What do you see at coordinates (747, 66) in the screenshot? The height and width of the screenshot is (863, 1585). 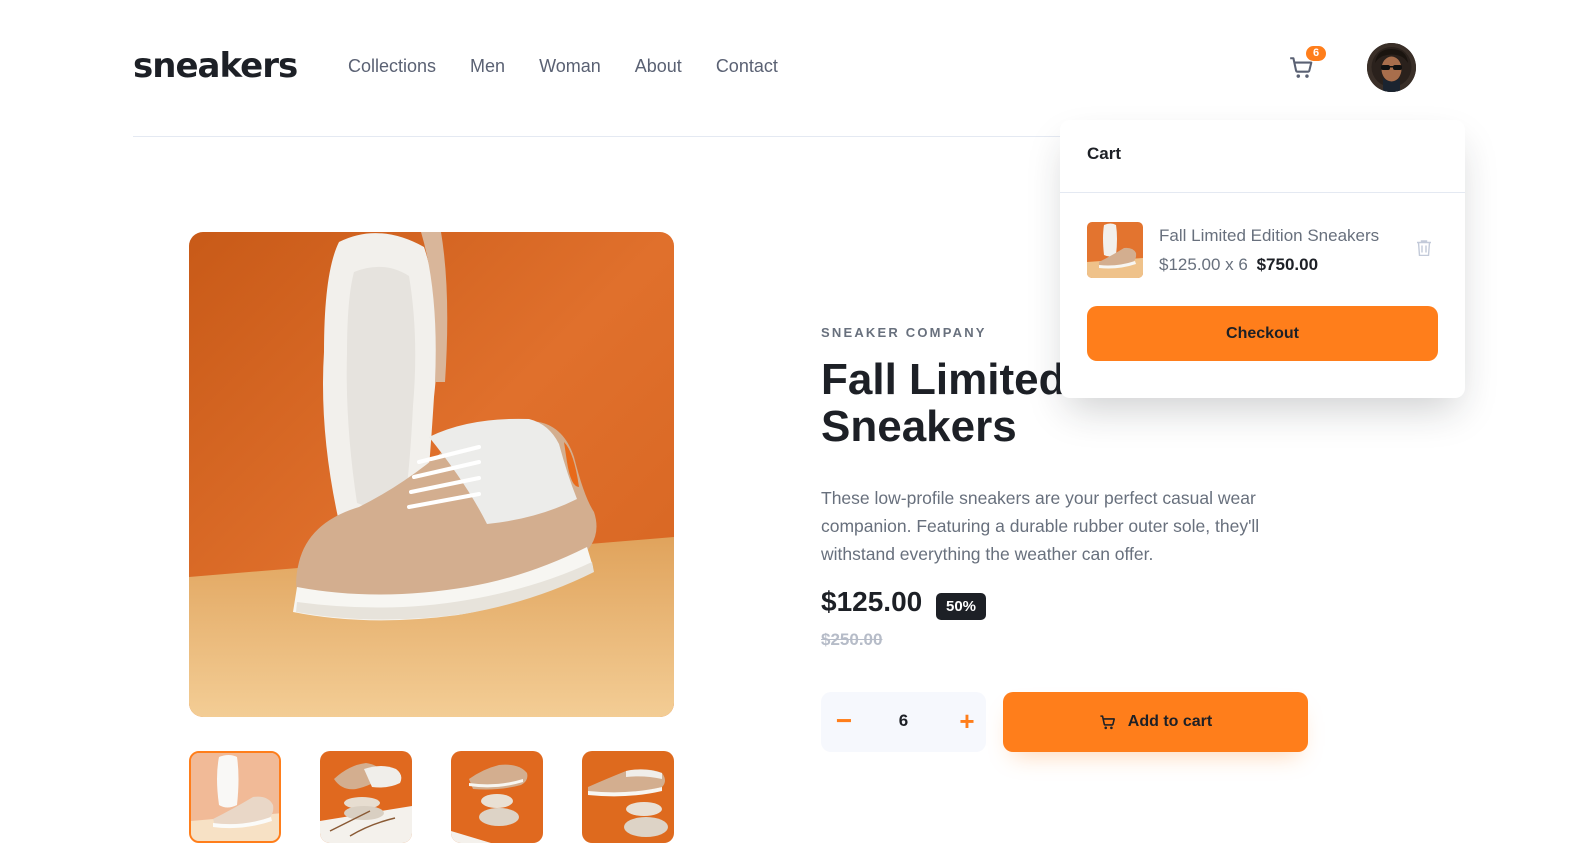 I see `nav-contact: Contact` at bounding box center [747, 66].